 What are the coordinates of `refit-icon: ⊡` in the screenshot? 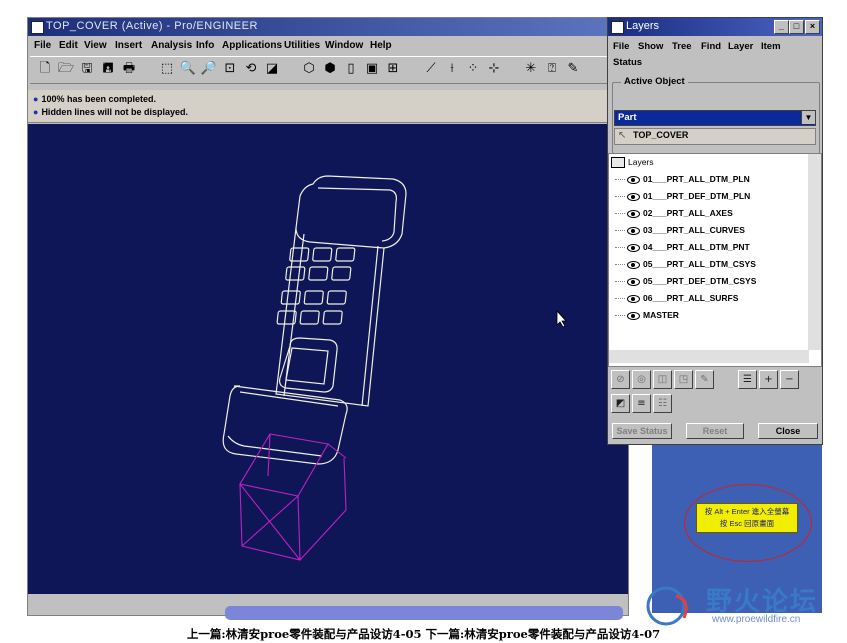 It's located at (230, 69).